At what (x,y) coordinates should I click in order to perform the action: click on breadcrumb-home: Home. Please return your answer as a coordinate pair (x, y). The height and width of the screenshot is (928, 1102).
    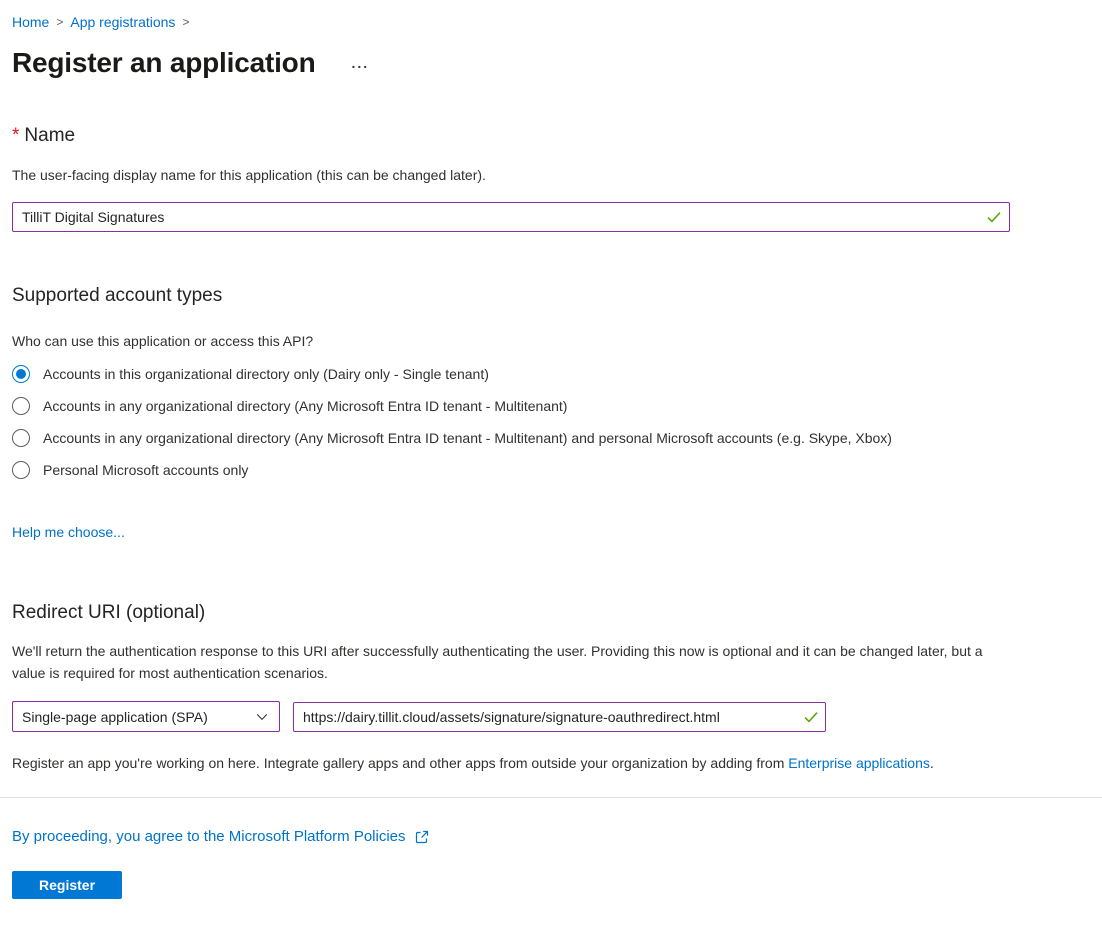
    Looking at the image, I should click on (30, 22).